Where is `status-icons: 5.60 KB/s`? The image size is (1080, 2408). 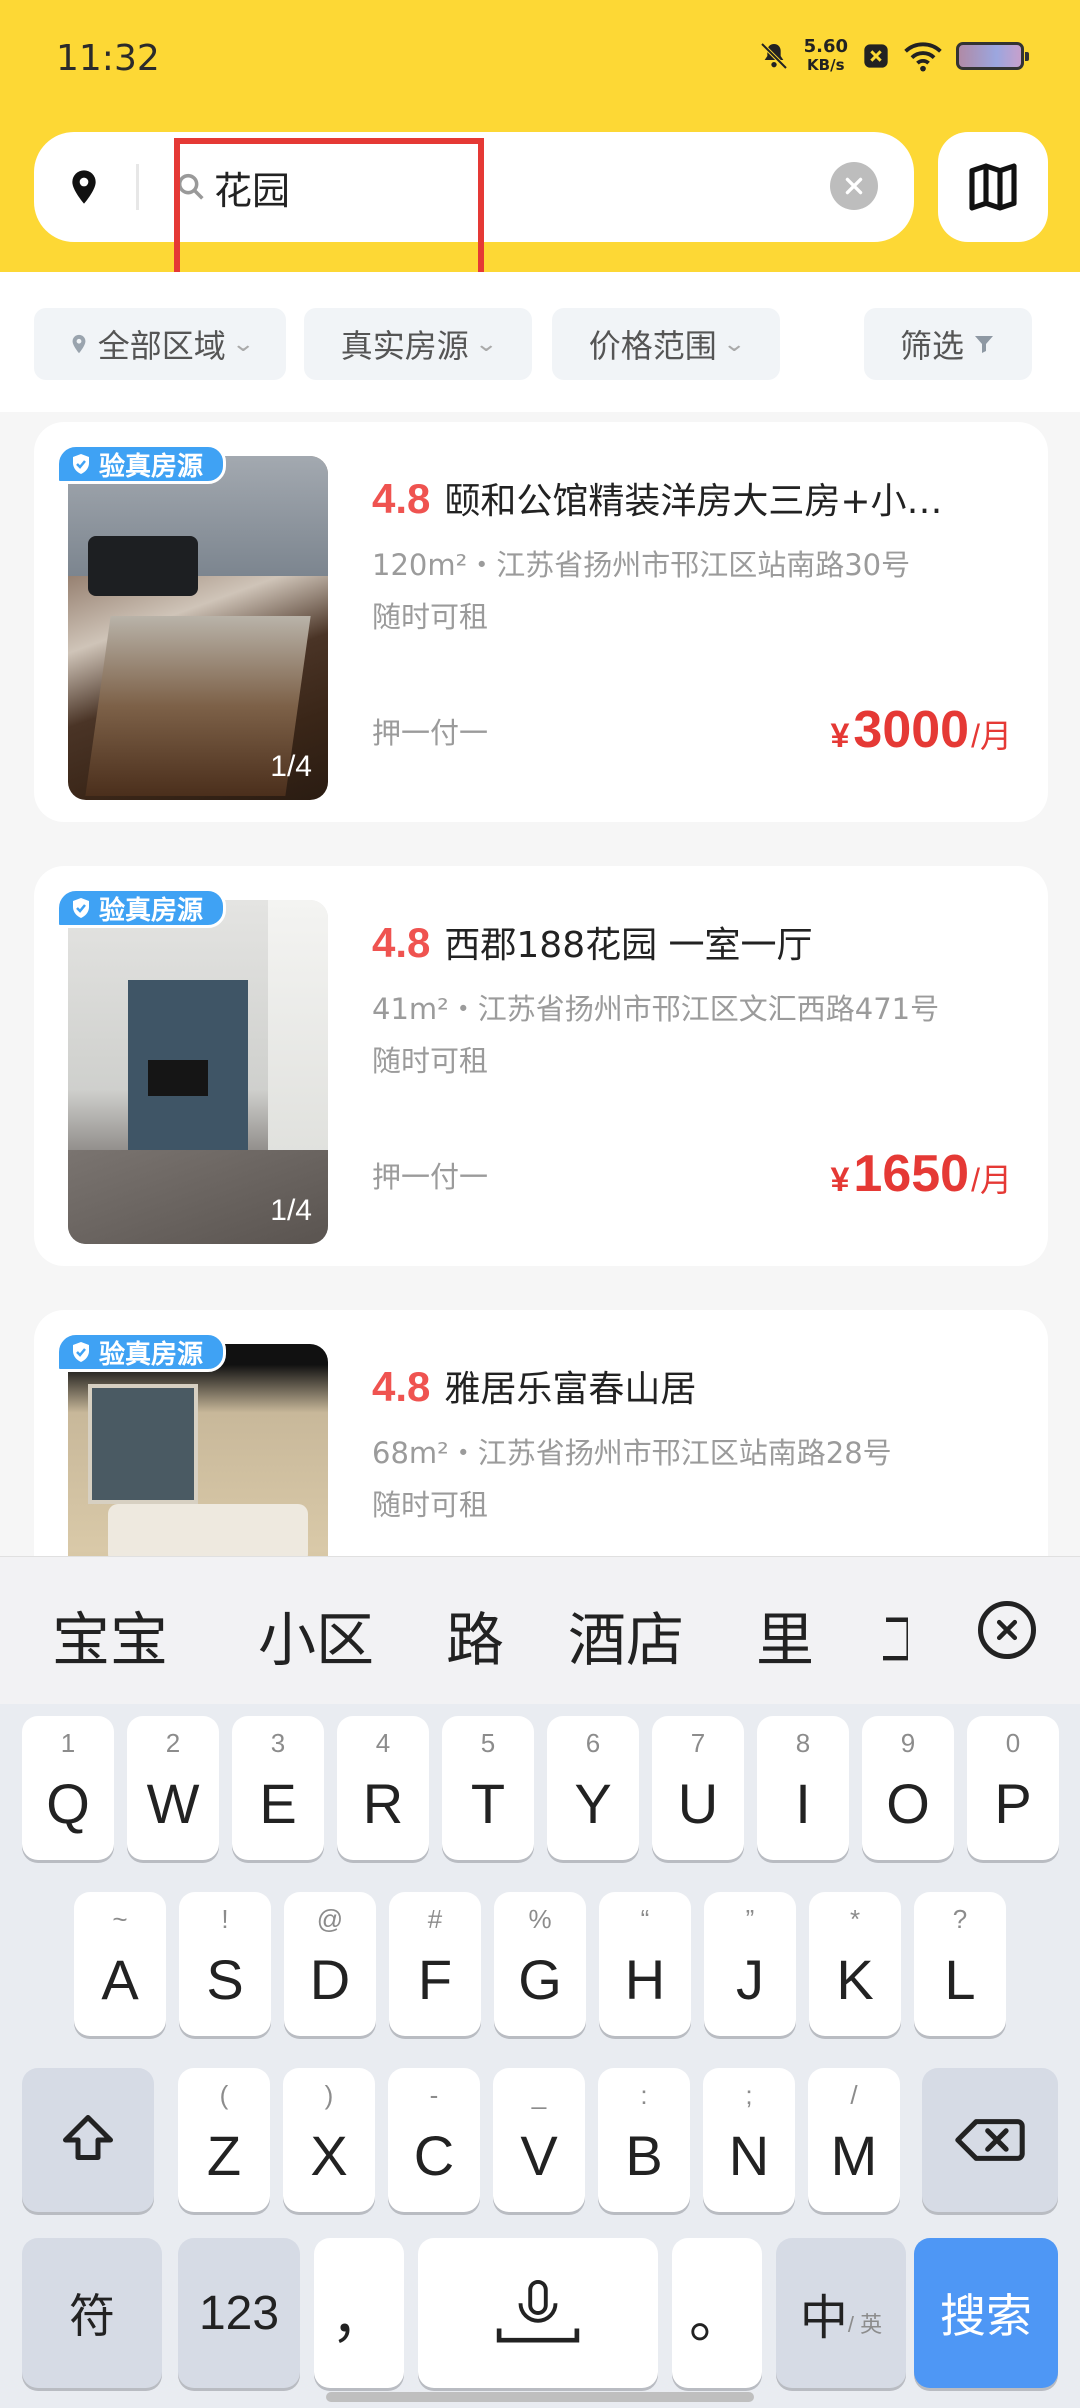
status-icons: 5.60 KB/s is located at coordinates (893, 55).